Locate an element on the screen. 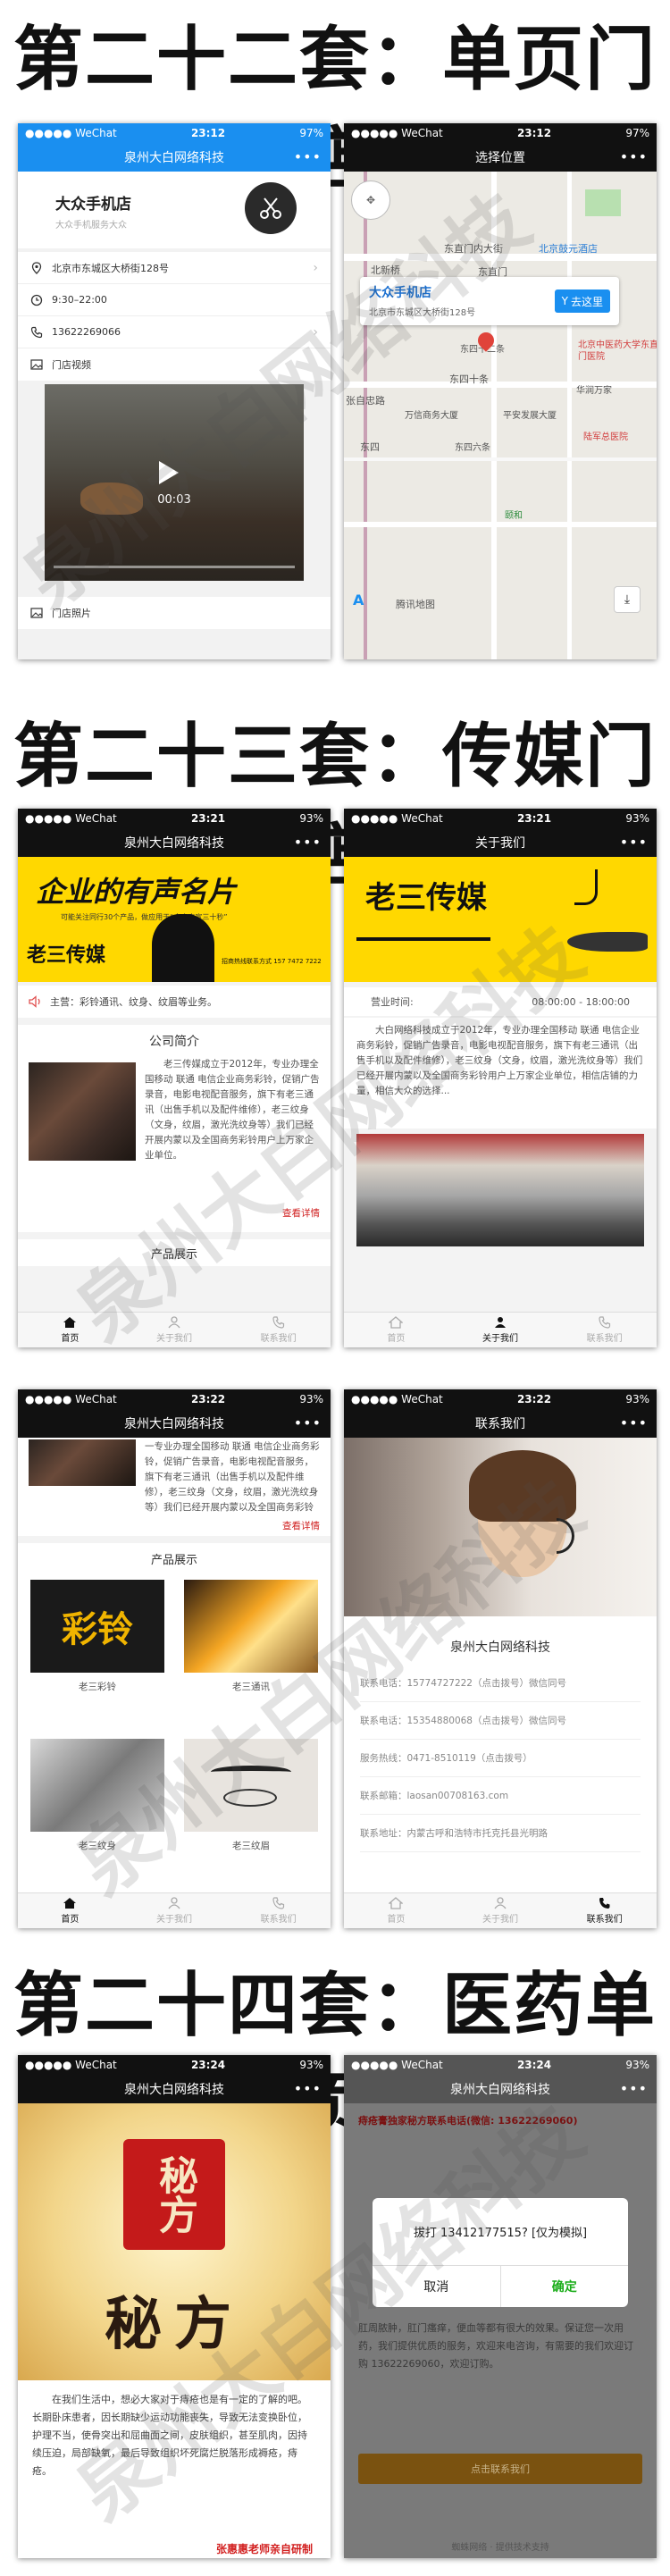 The image size is (670, 2576). status-bar: ●●●●● WeChat 23:22 93% is located at coordinates (500, 1399).